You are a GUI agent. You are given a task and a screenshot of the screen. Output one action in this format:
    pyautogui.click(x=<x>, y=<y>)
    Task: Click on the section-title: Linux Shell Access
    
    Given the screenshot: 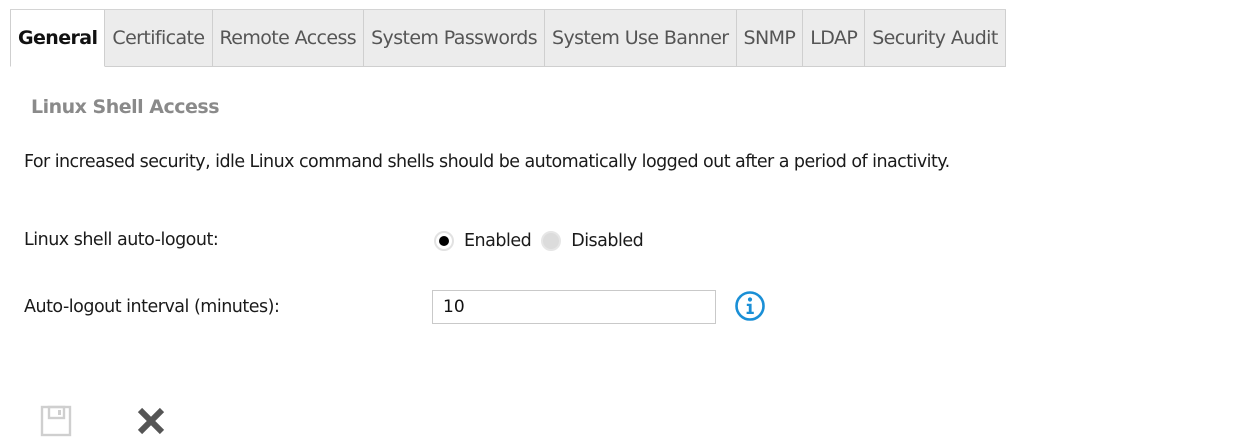 What is the action you would take?
    pyautogui.click(x=125, y=107)
    